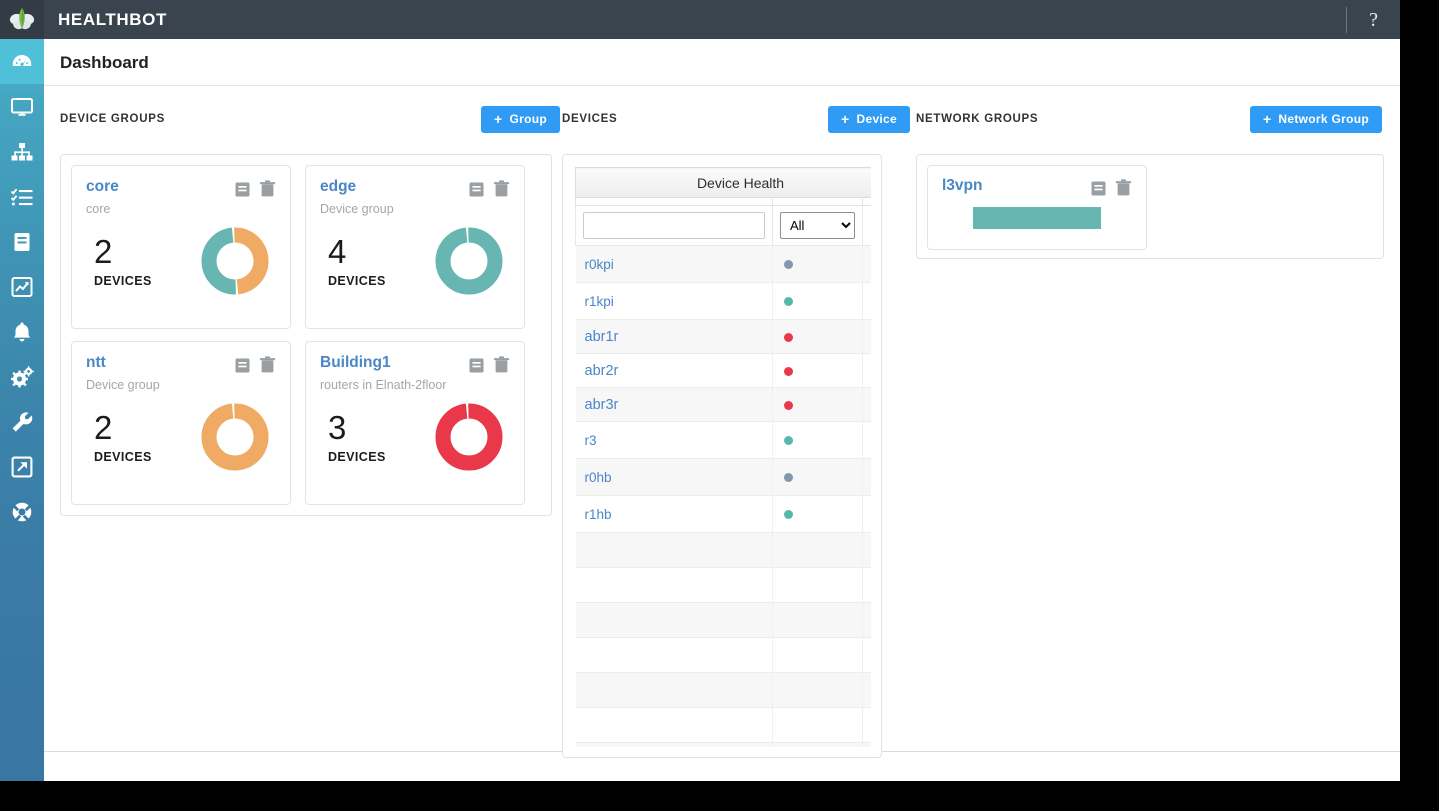  Describe the element at coordinates (489, 364) in the screenshot. I see `card-actions` at that location.